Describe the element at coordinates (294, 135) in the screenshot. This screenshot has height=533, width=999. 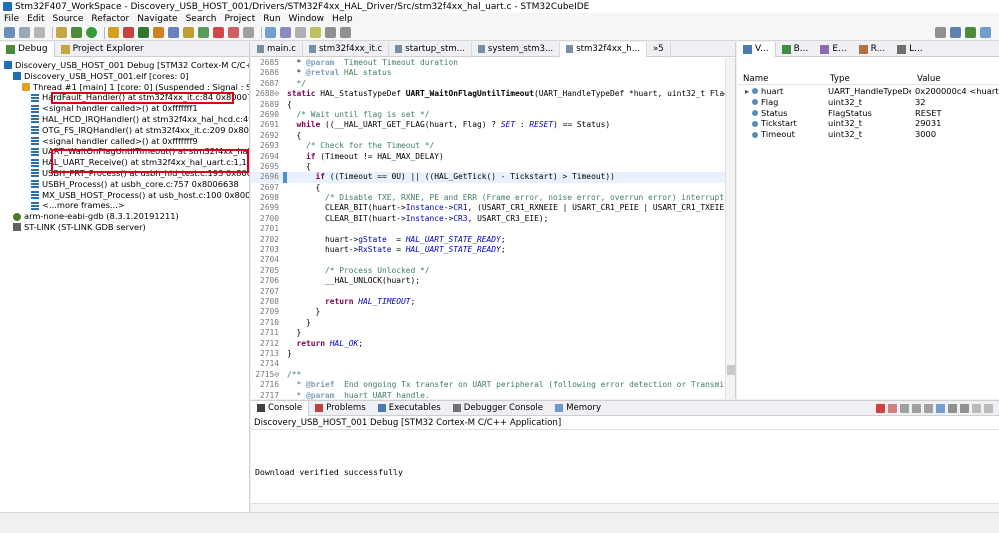
I see `code-text: {` at that location.